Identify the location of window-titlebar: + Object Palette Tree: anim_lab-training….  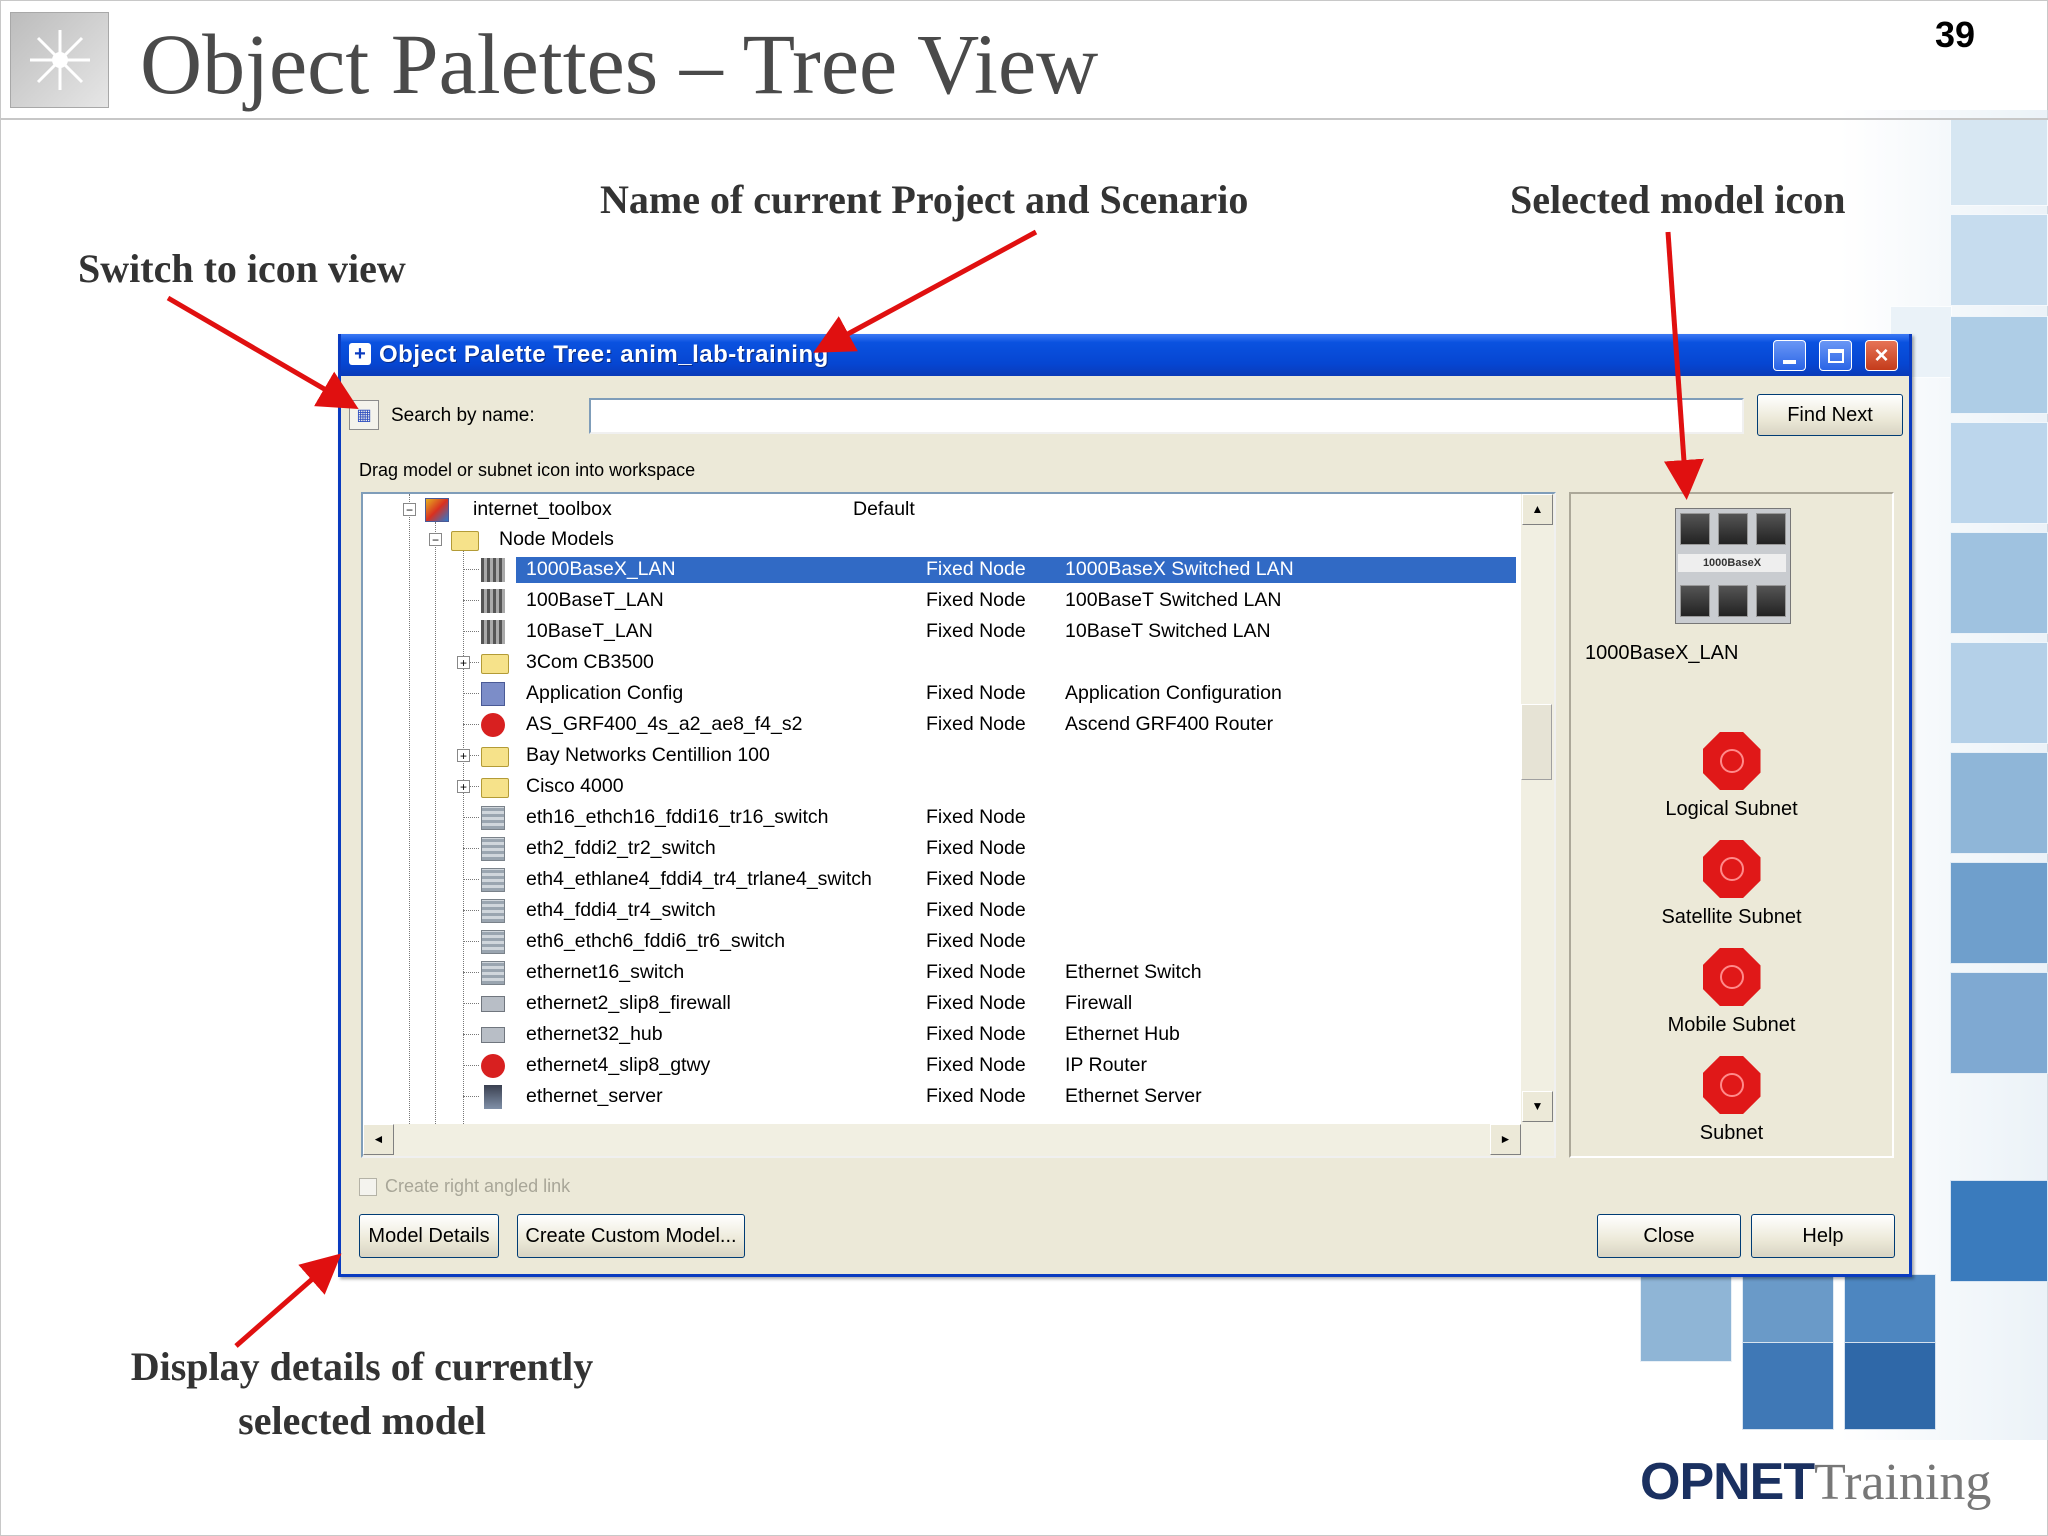
(1125, 355).